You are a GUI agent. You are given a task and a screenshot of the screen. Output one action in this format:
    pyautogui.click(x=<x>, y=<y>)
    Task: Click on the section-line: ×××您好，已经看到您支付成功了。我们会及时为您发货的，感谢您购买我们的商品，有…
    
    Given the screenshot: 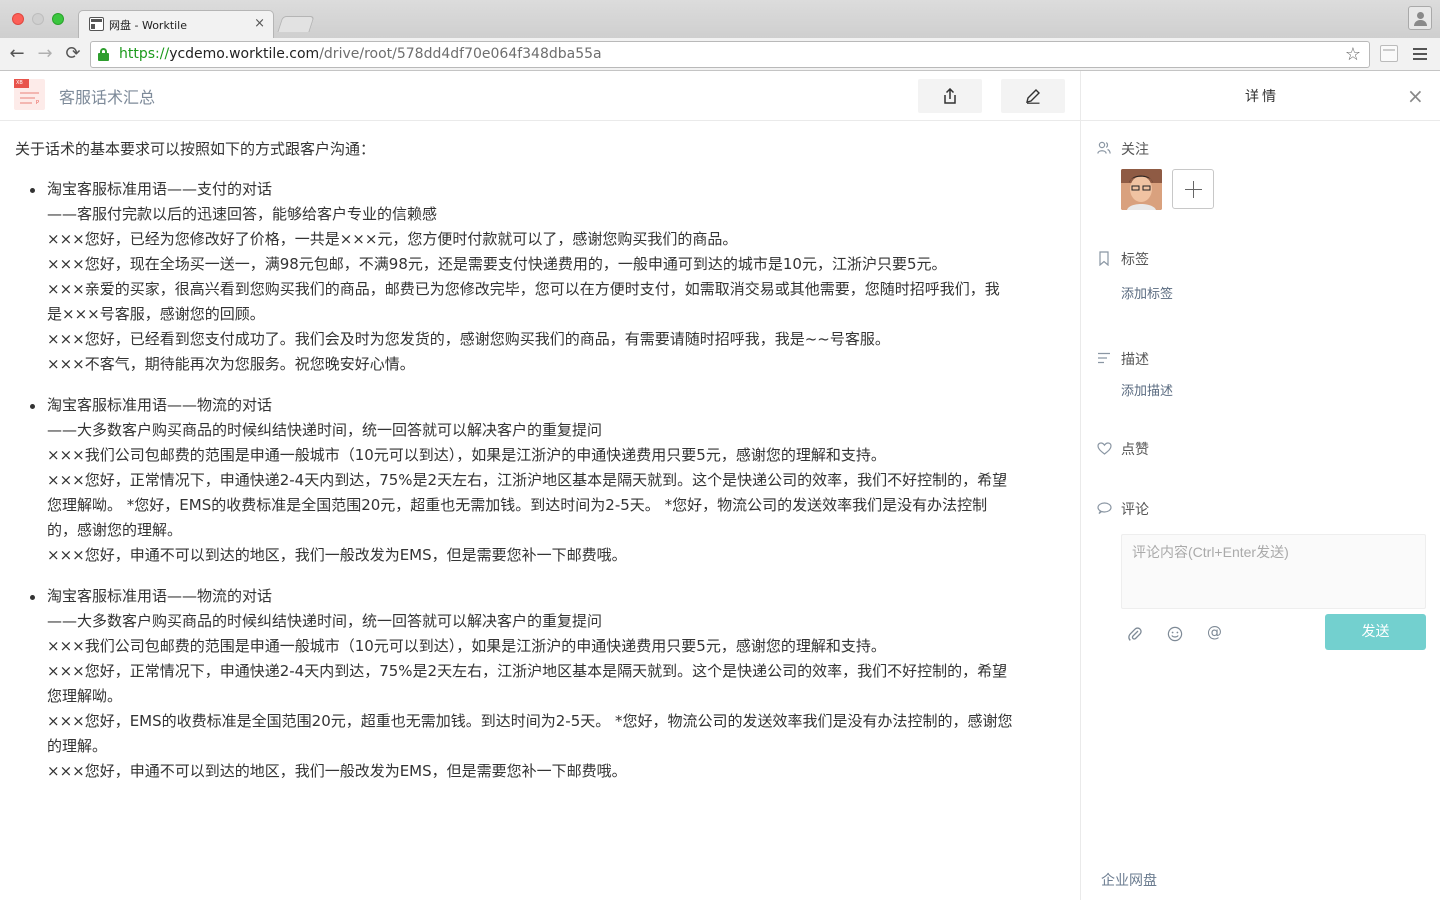 What is the action you would take?
    pyautogui.click(x=468, y=339)
    